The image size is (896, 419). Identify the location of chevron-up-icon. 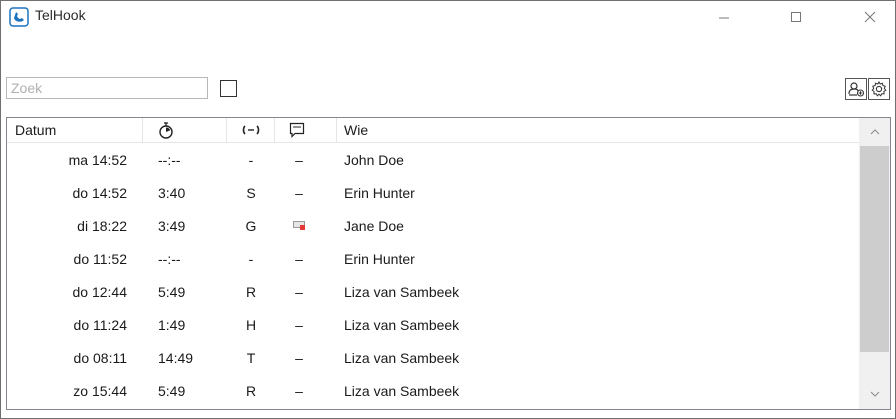
(874, 132).